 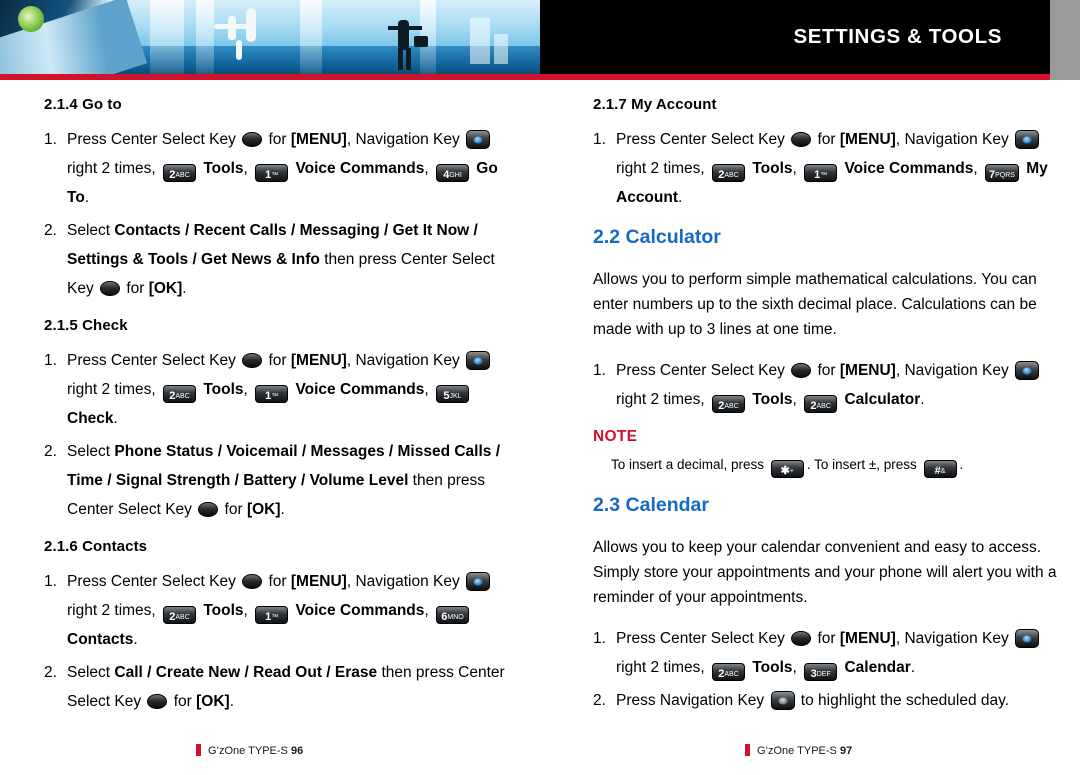 I want to click on page-header: SETTINGS & TOOLS, so click(x=540, y=40).